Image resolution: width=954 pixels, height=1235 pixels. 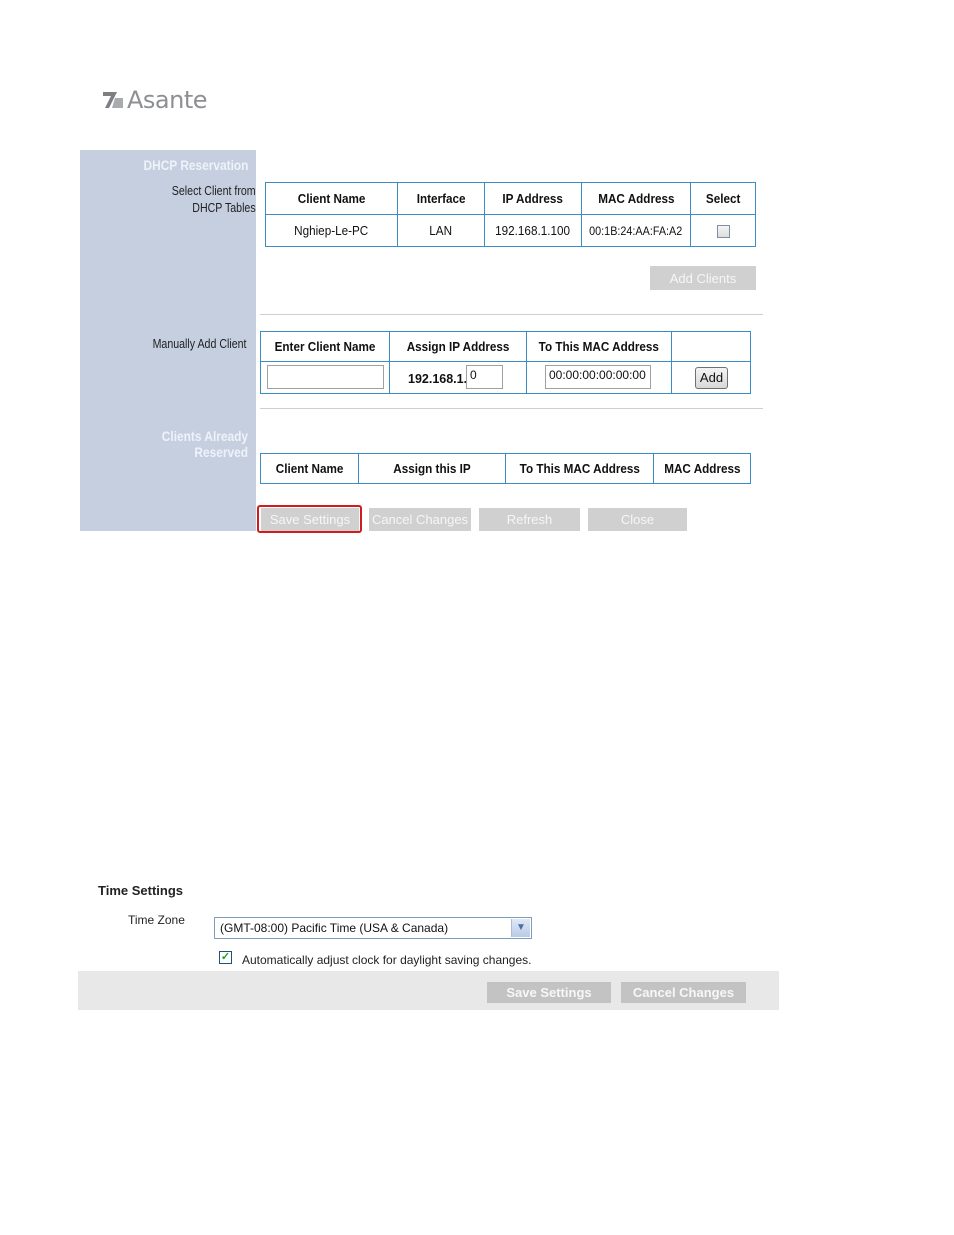 I want to click on col-assign-ip-label: Assign IP Address, so click(x=458, y=346).